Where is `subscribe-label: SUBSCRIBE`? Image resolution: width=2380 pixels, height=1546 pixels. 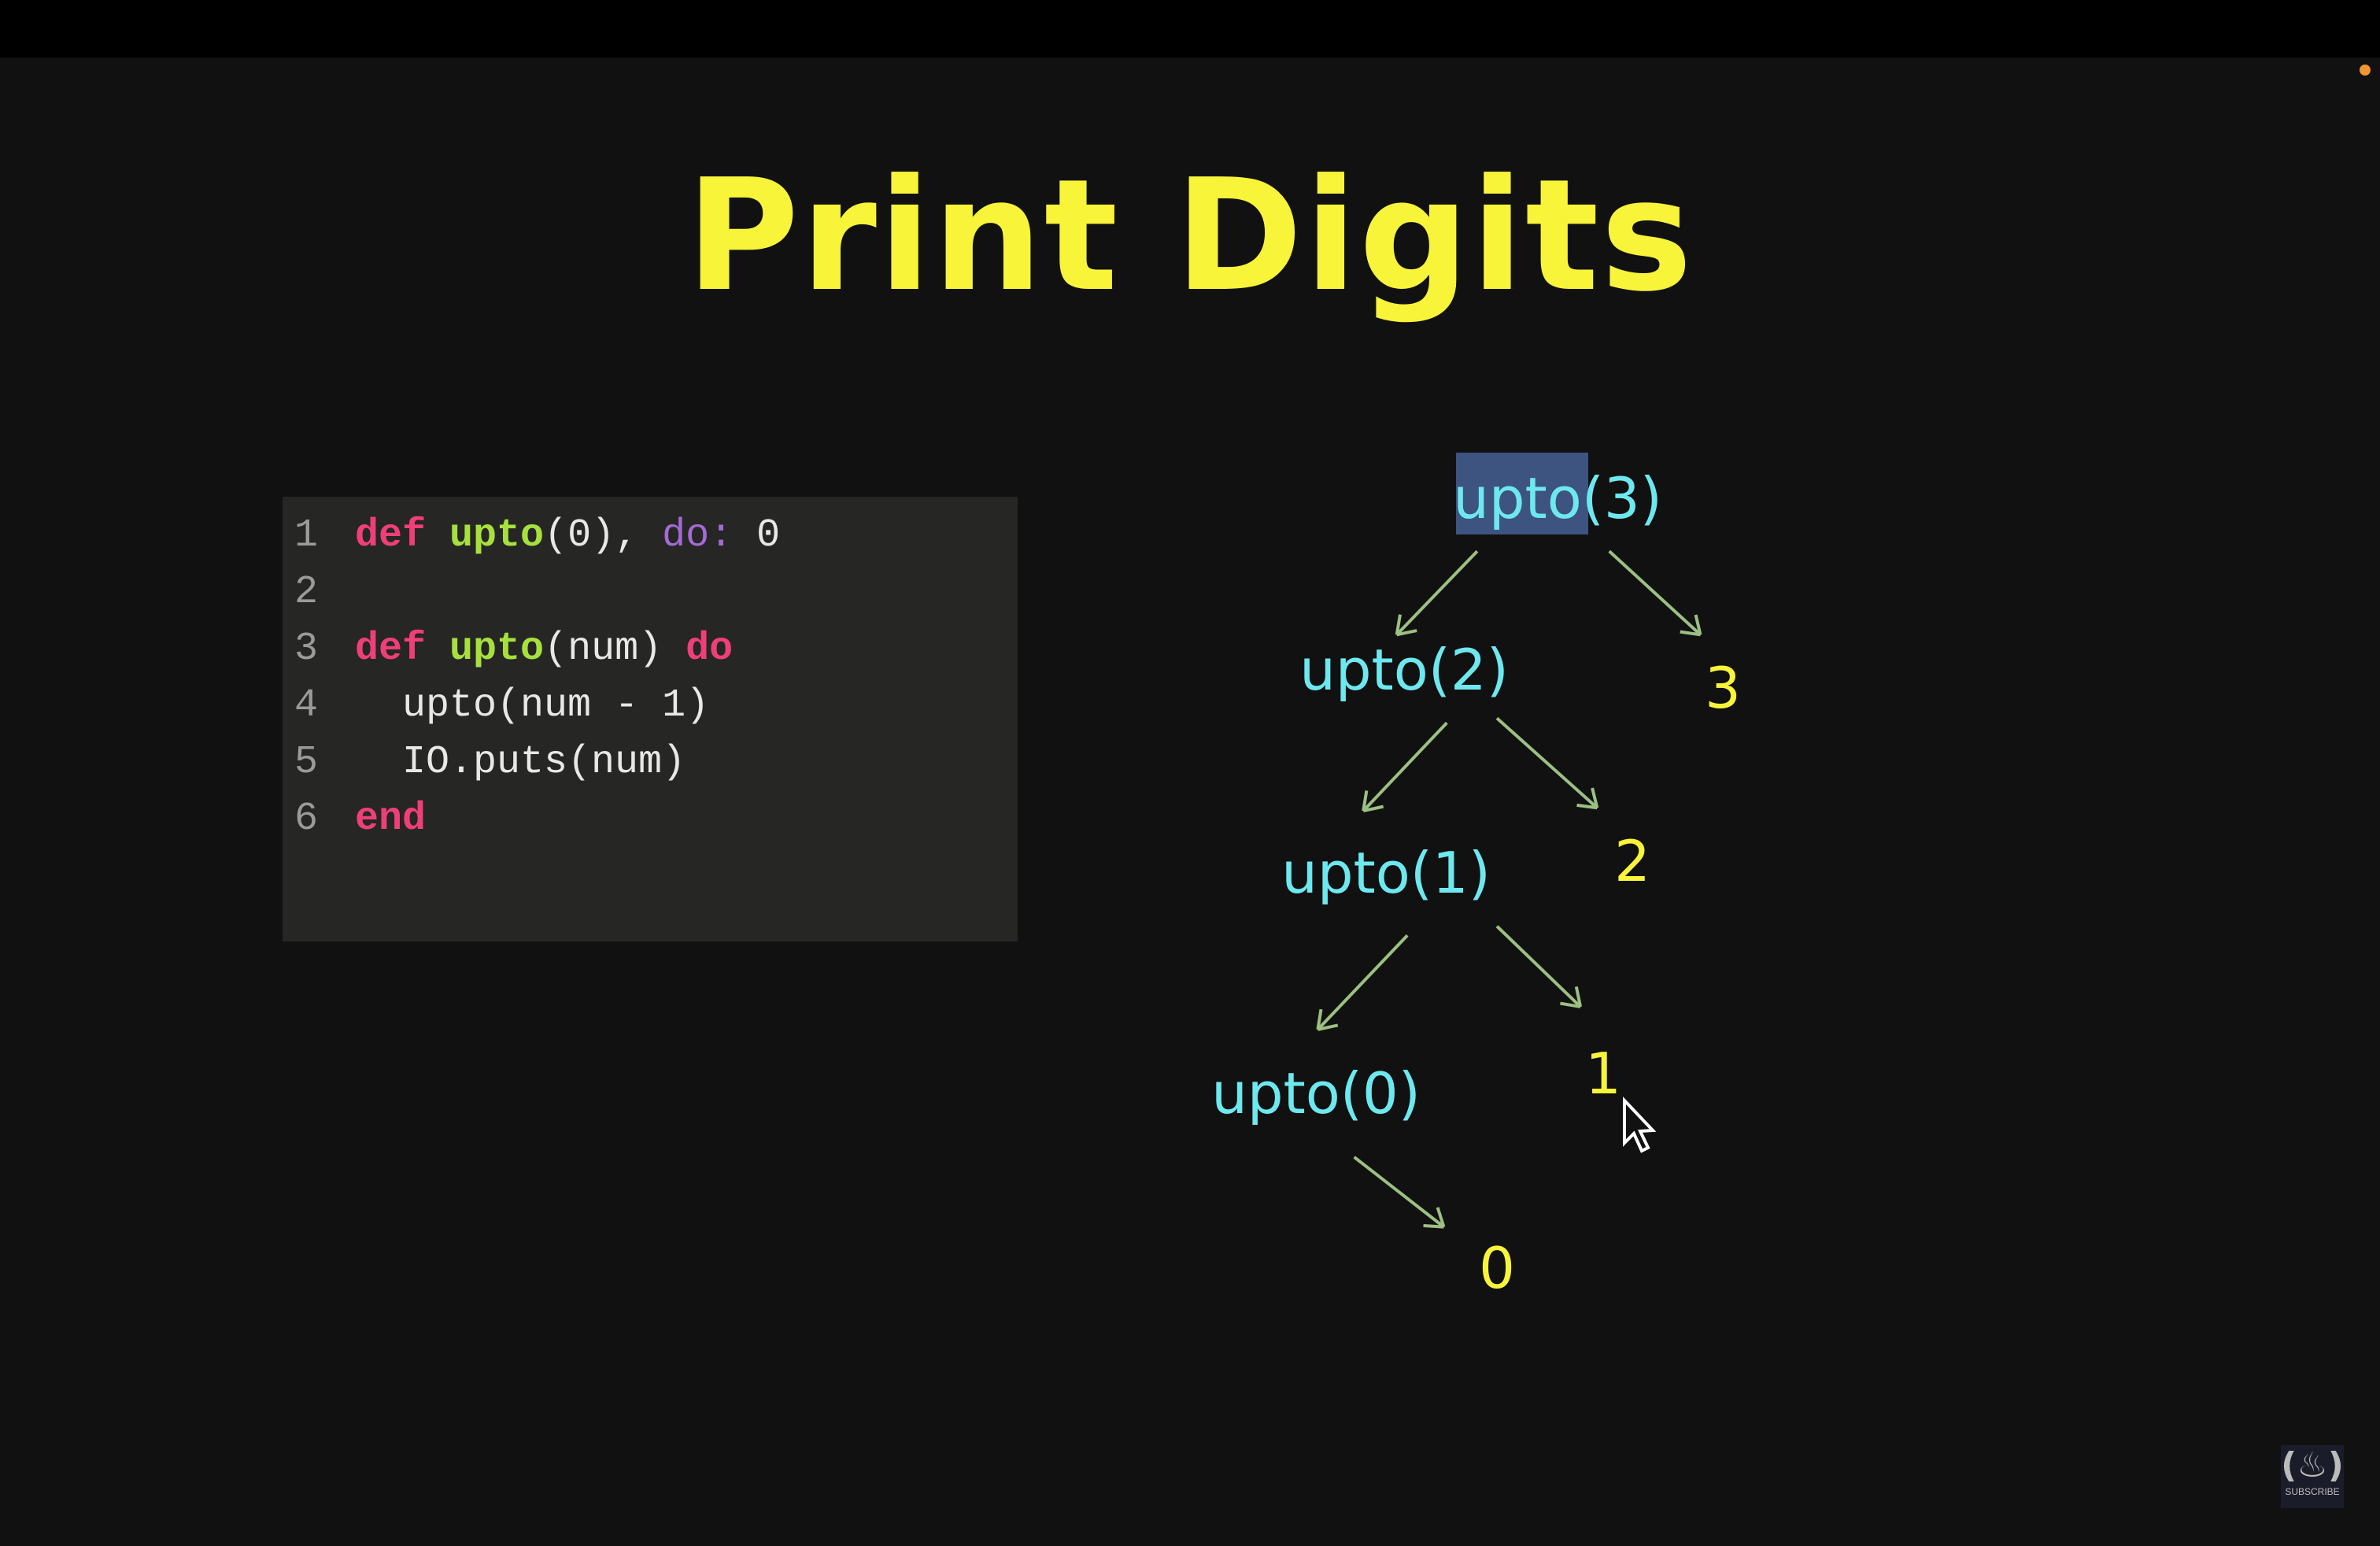 subscribe-label: SUBSCRIBE is located at coordinates (2312, 1491).